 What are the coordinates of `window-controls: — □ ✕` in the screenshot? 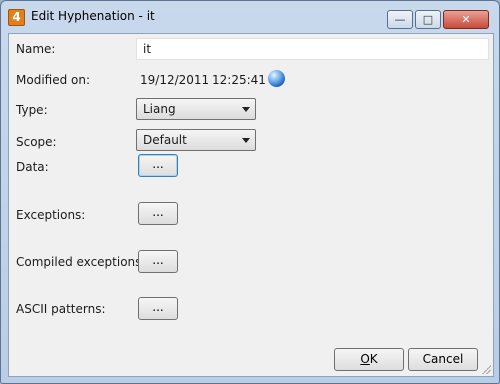 It's located at (438, 20).